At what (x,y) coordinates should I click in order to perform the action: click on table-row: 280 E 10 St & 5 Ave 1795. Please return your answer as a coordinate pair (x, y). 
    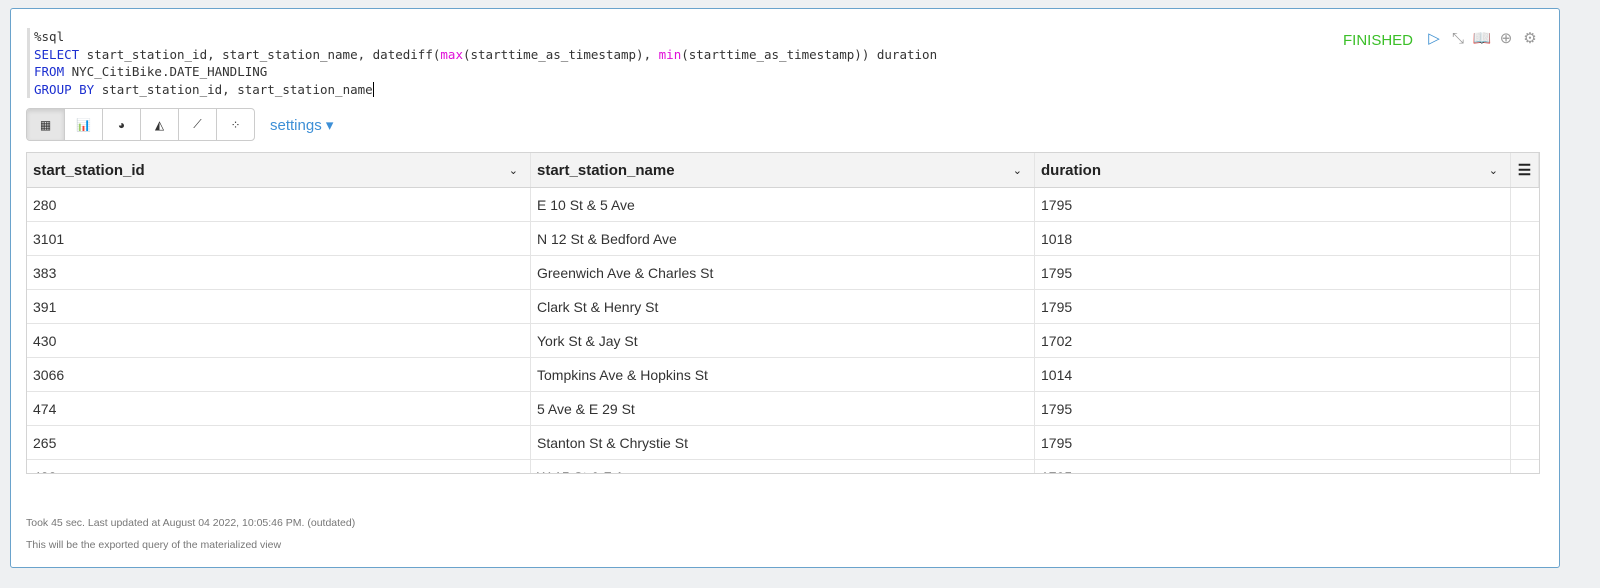
    Looking at the image, I should click on (783, 205).